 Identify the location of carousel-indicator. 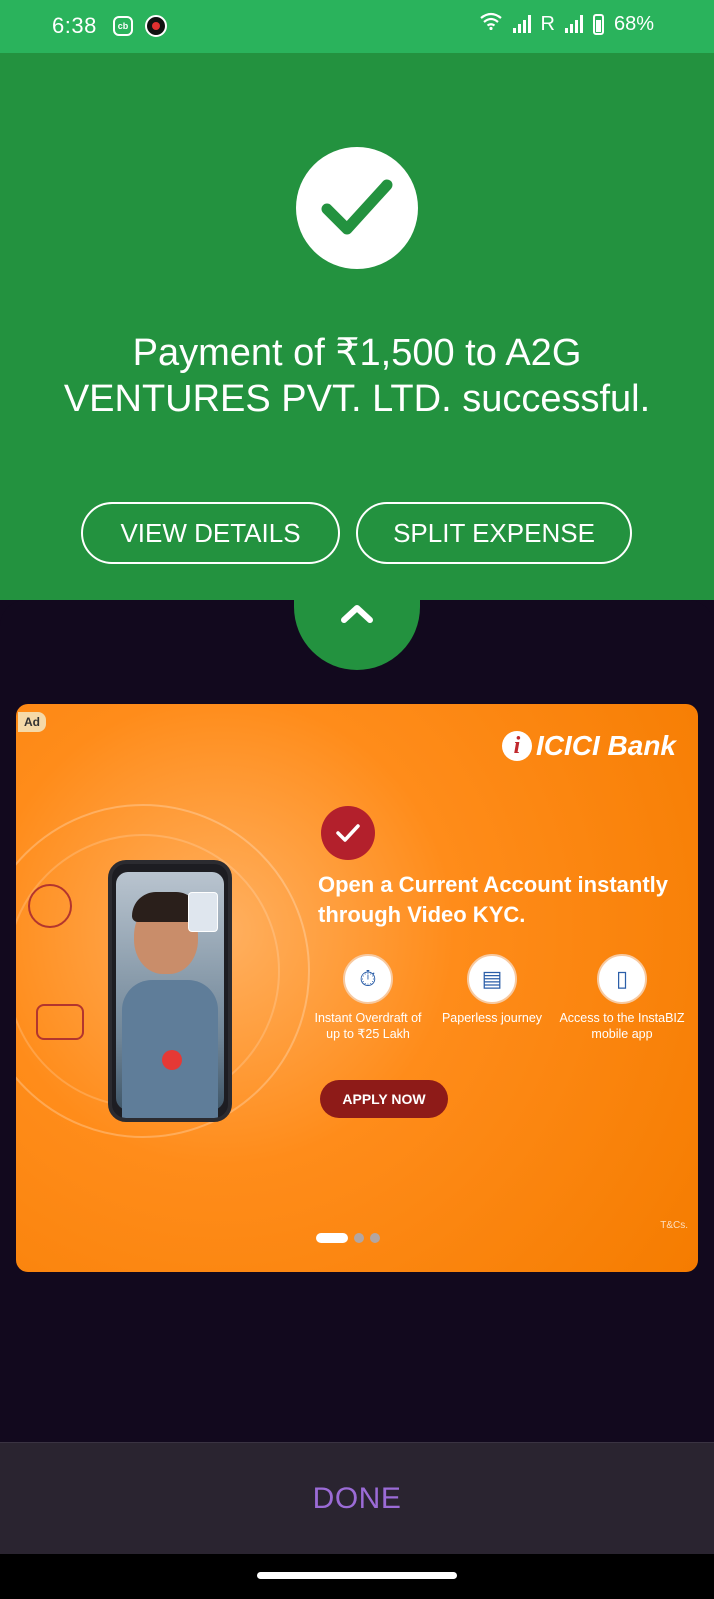
(348, 1238).